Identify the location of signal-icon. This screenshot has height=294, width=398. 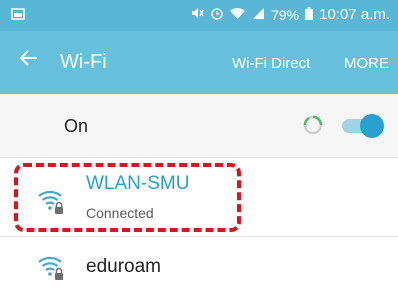
(258, 15).